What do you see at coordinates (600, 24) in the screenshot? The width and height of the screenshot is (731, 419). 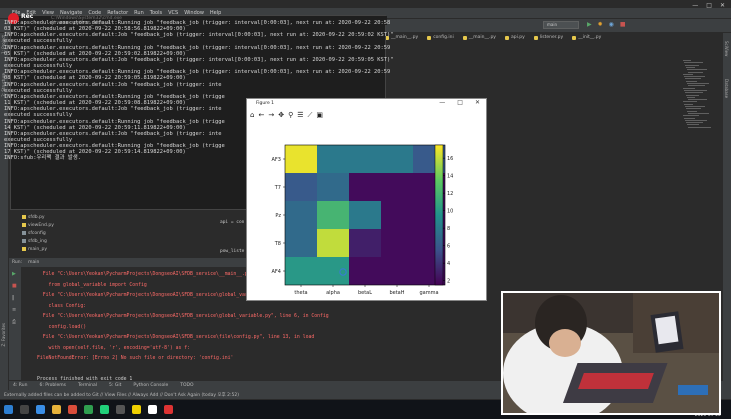 I see `debug-icon: ✹` at bounding box center [600, 24].